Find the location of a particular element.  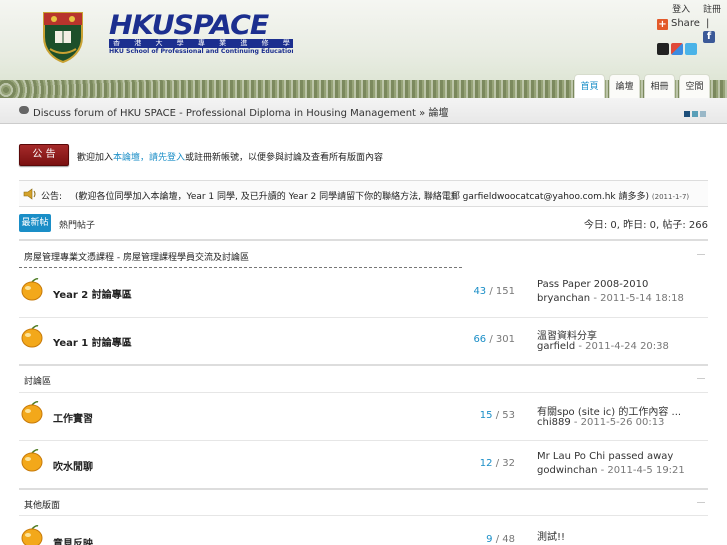

tab-forum: 論壇 is located at coordinates (624, 86).